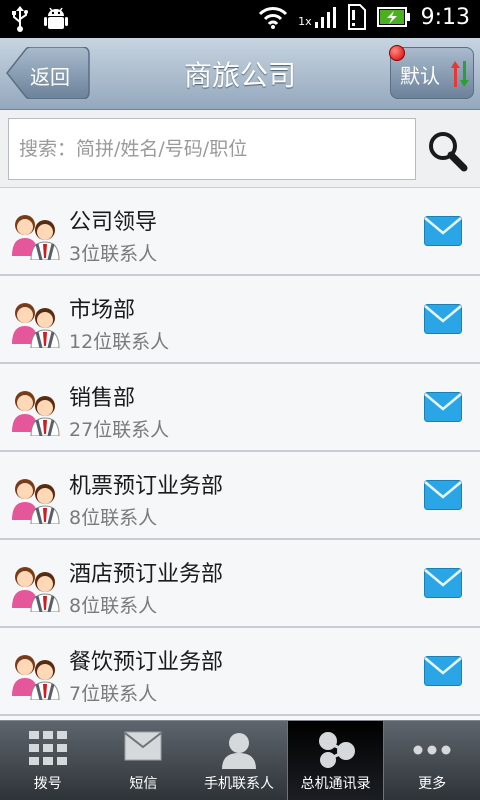 Image resolution: width=480 pixels, height=800 pixels. Describe the element at coordinates (305, 21) in the screenshot. I see `network-type-label: 1x` at that location.